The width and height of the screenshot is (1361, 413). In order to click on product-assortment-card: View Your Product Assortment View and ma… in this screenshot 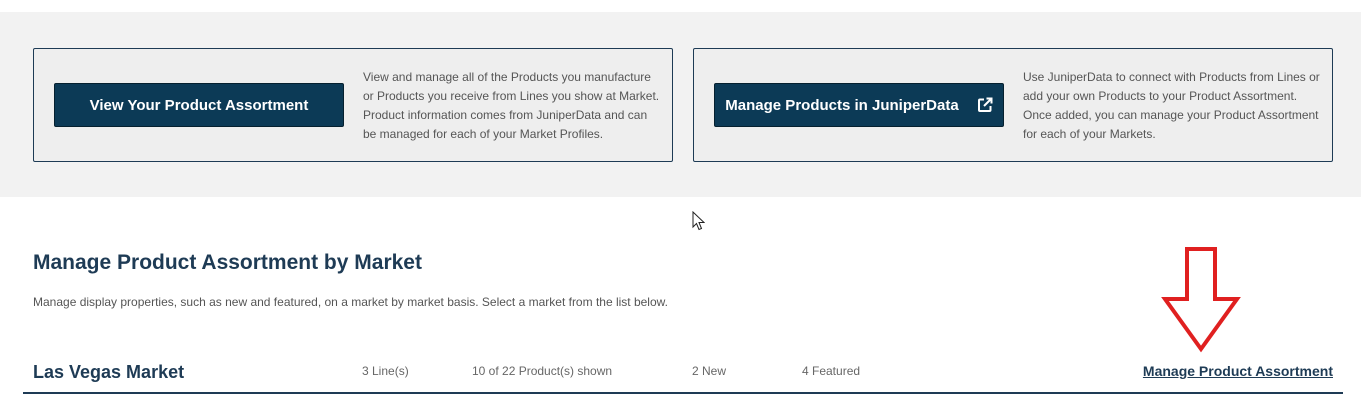, I will do `click(353, 105)`.